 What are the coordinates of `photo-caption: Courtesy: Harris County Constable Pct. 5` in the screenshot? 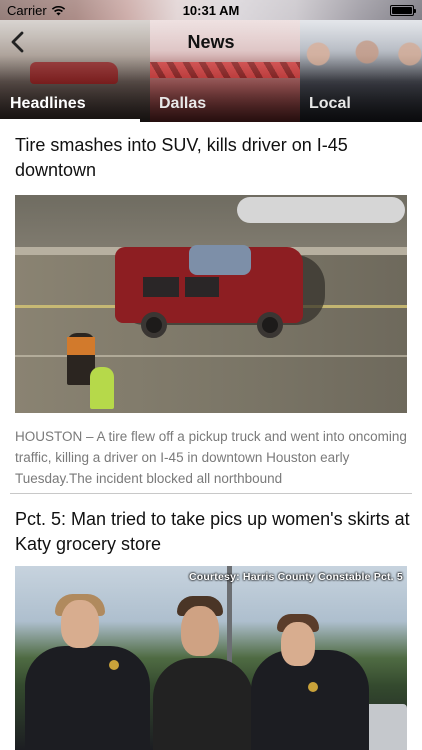 It's located at (296, 577).